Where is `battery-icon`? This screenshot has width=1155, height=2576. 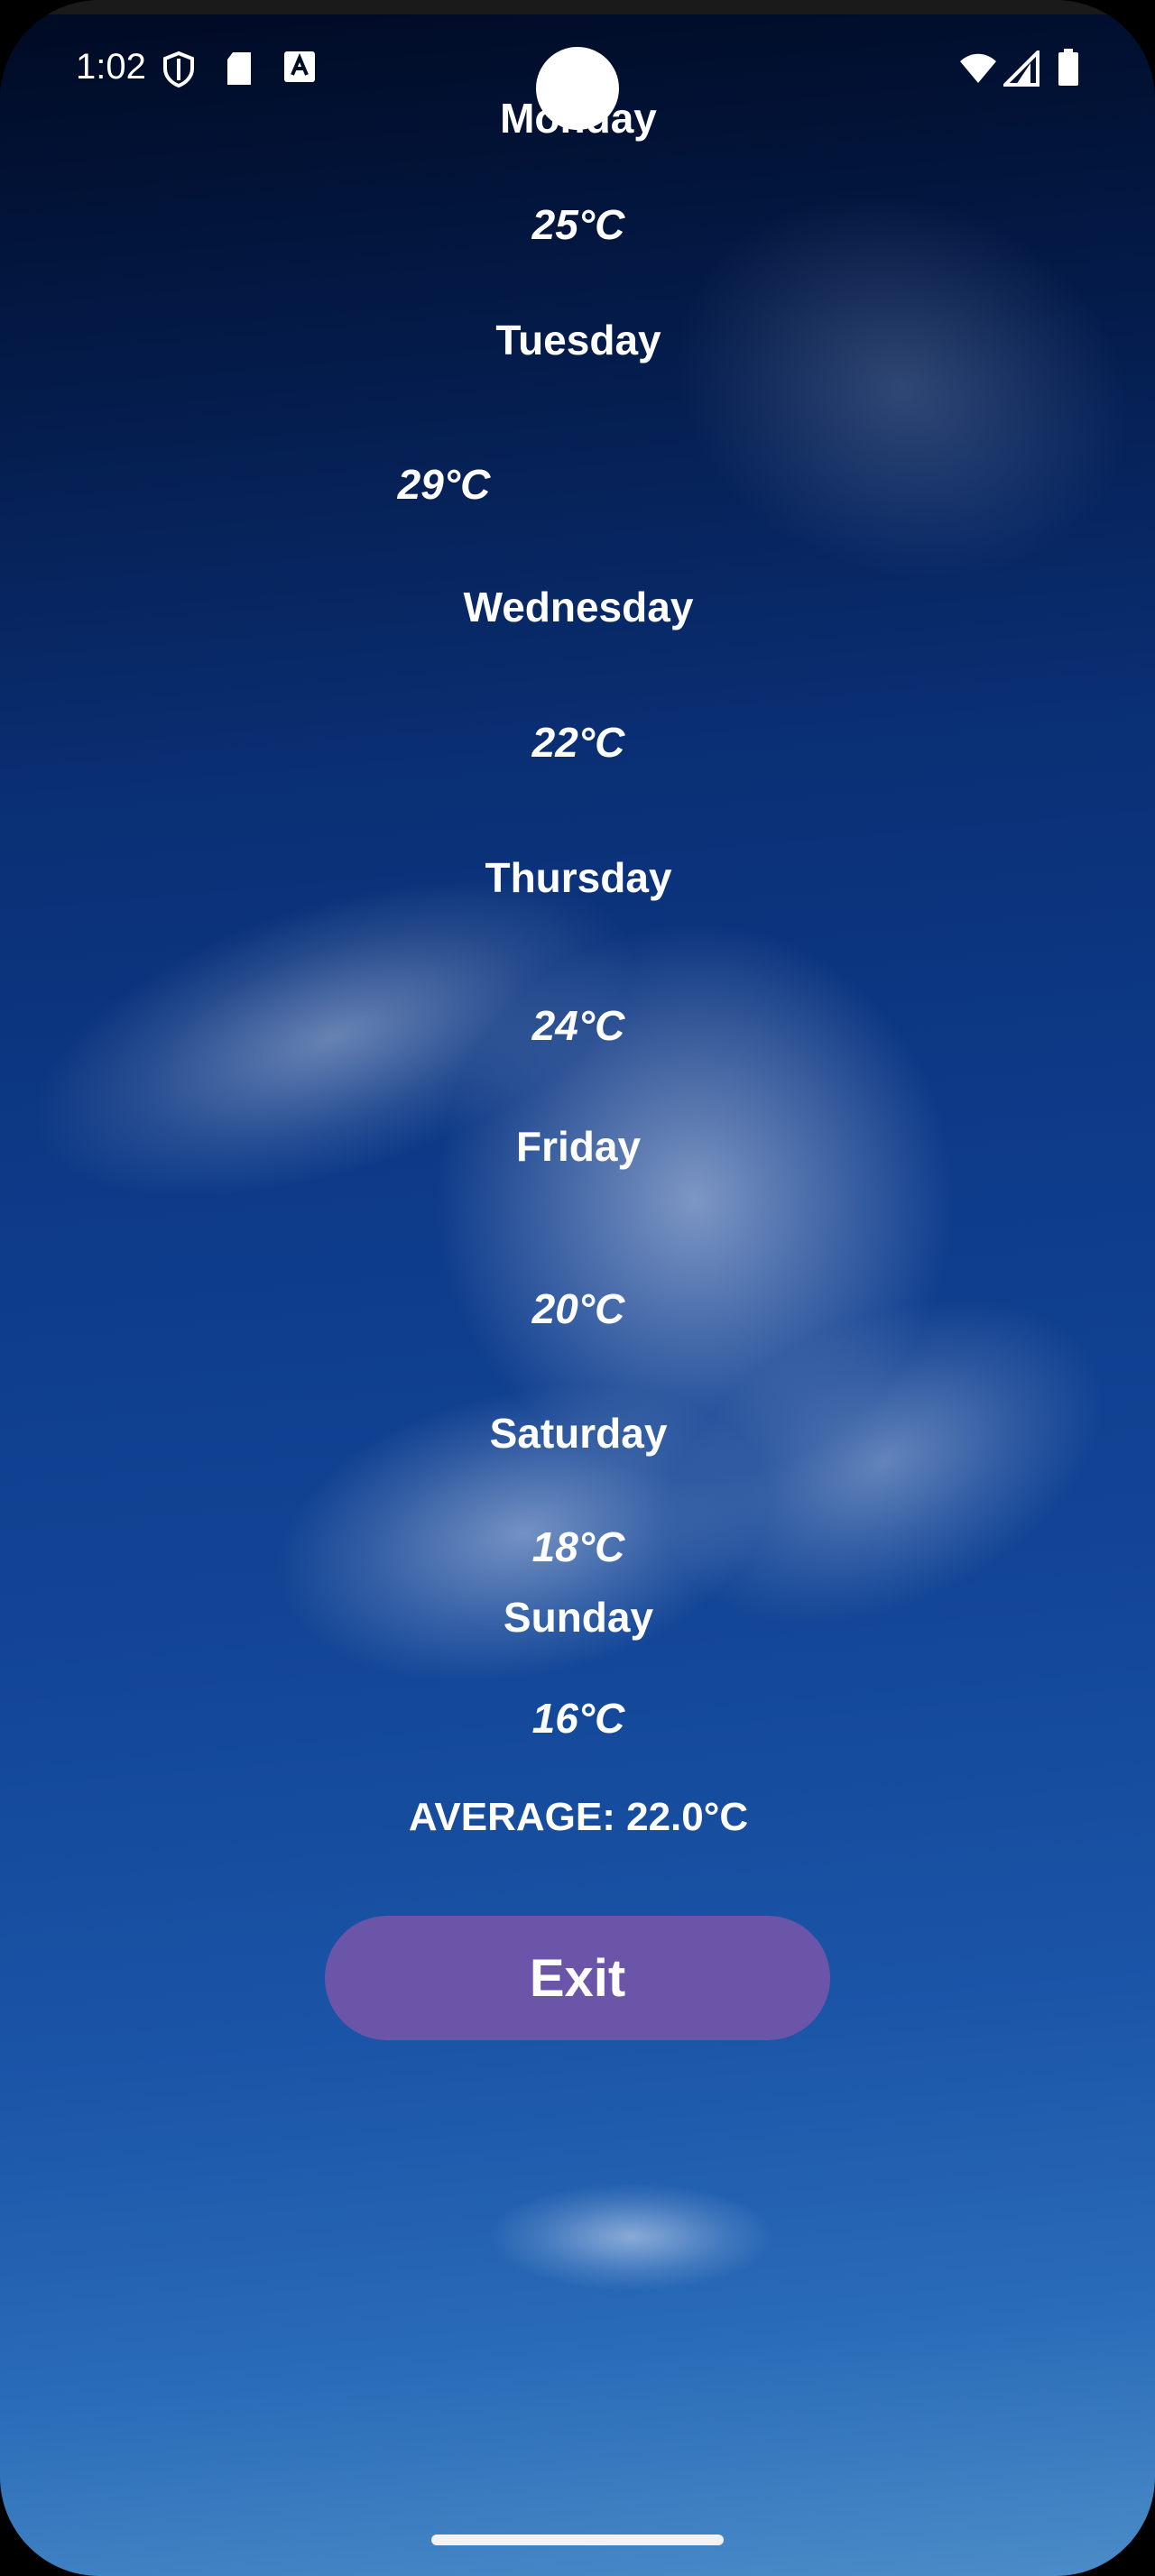
battery-icon is located at coordinates (1068, 70).